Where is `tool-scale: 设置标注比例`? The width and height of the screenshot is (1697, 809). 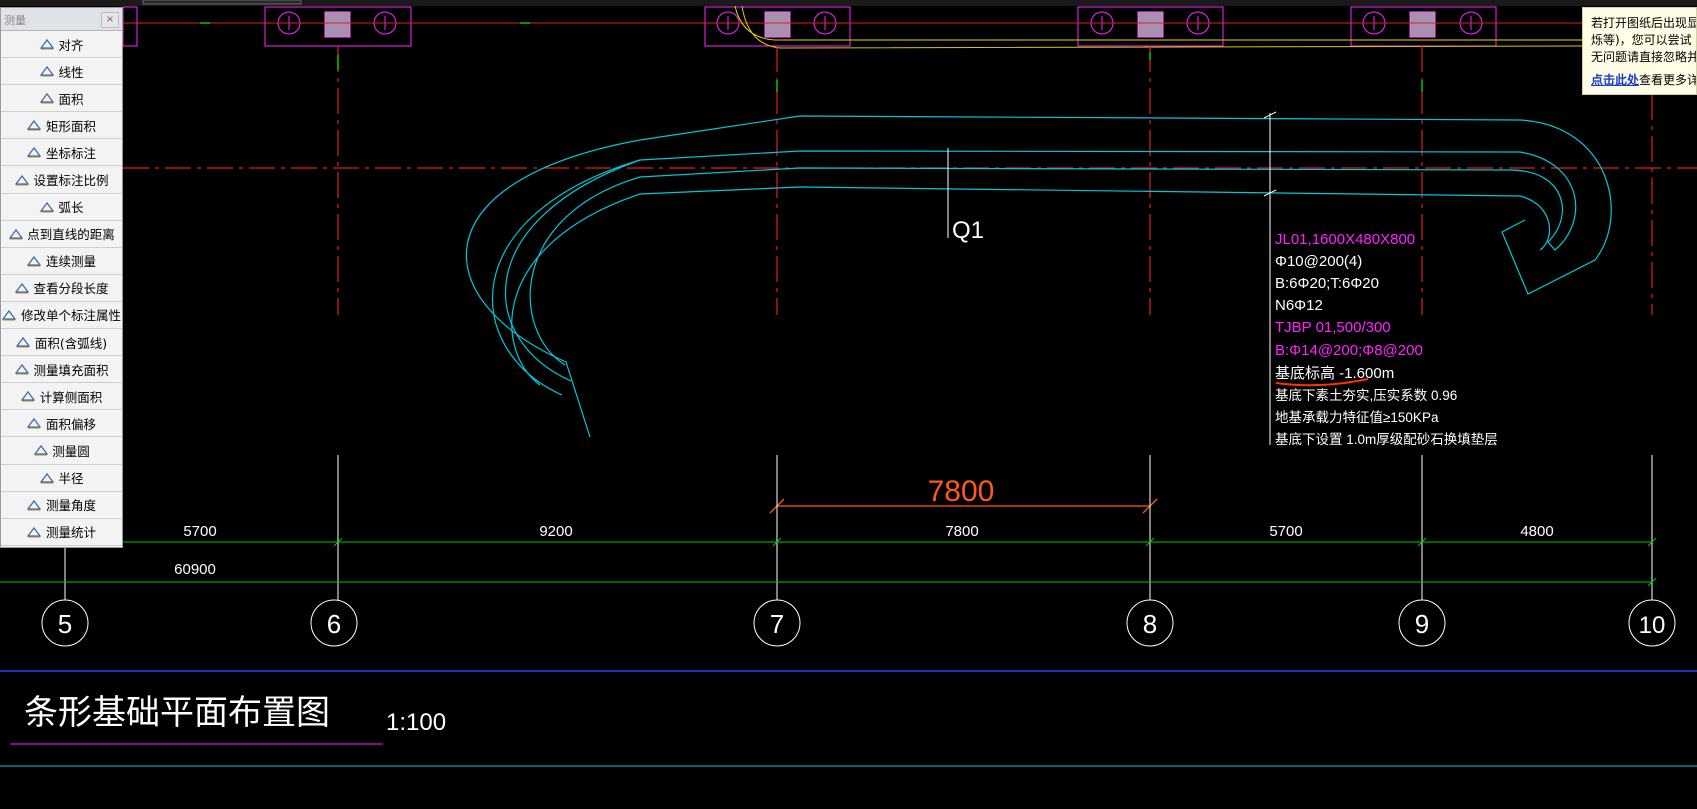 tool-scale: 设置标注比例 is located at coordinates (61, 180).